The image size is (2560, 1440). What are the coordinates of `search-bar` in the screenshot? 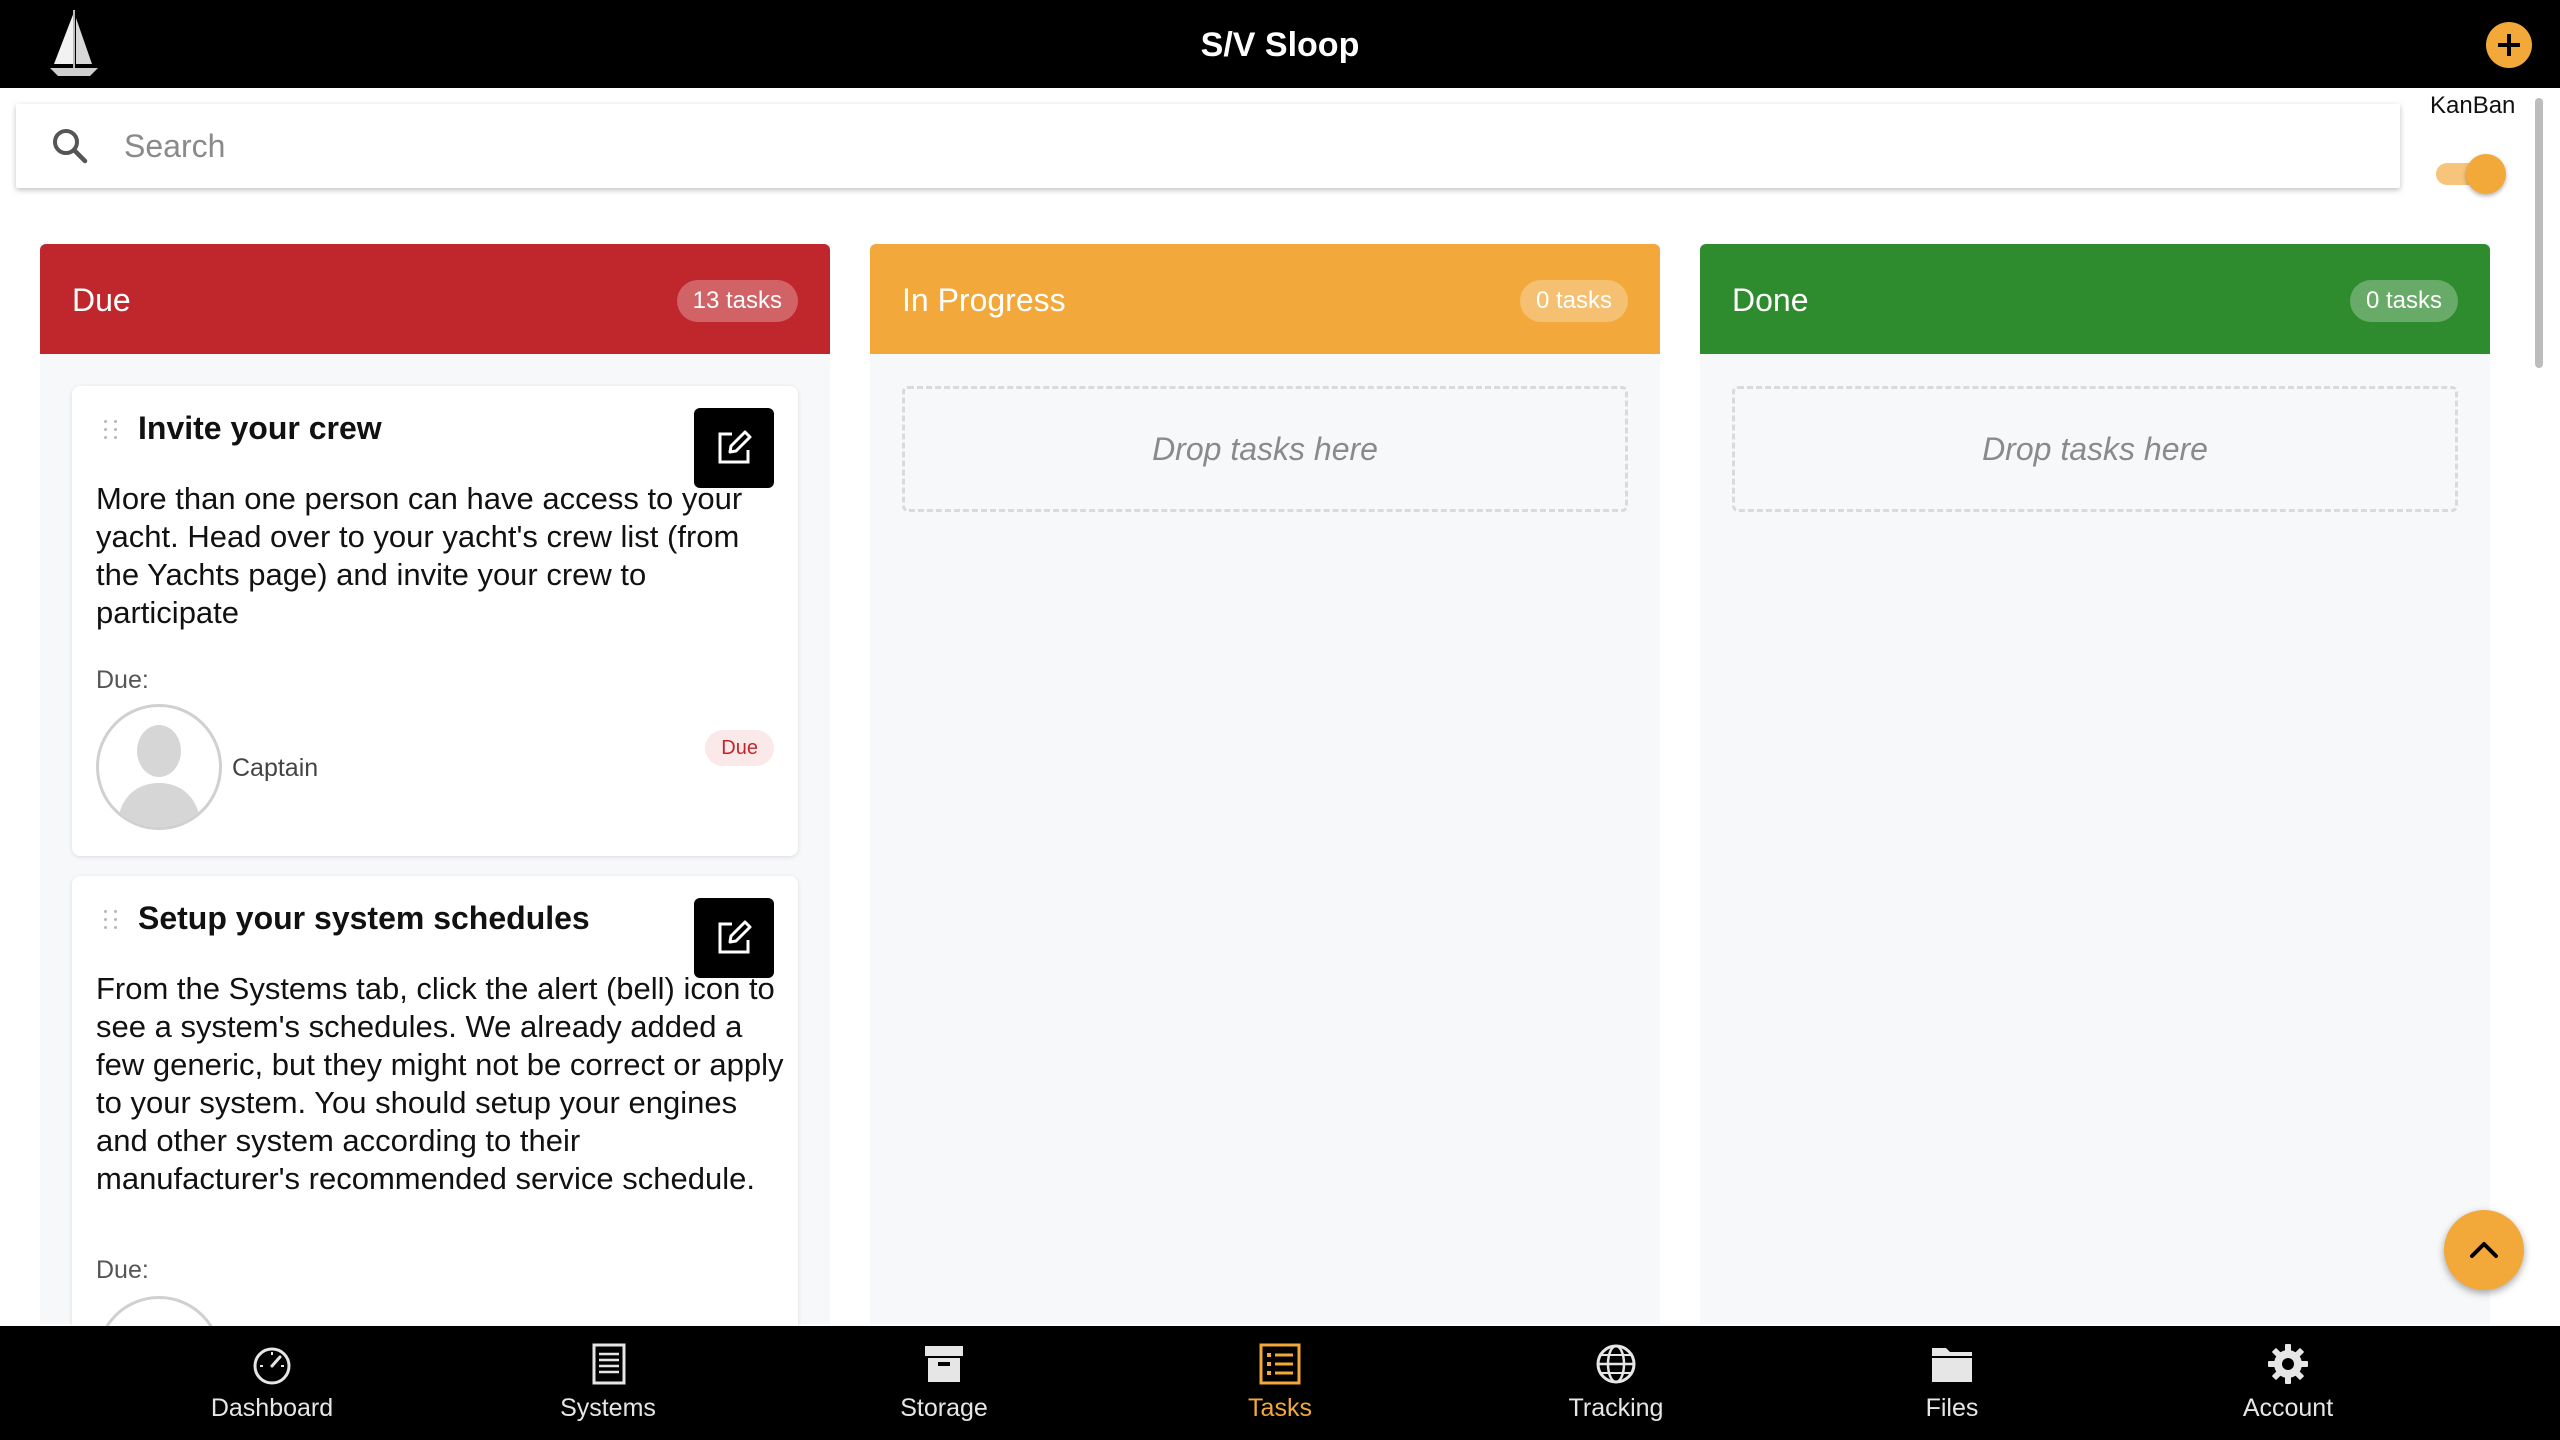 It's located at (1208, 146).